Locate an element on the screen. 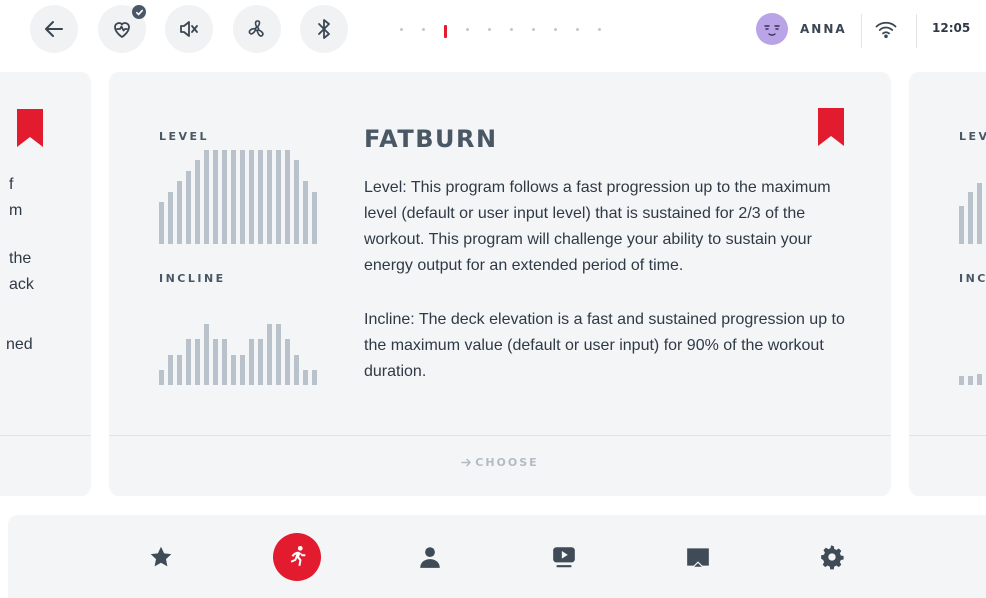  avatar-face-icon is located at coordinates (772, 30).